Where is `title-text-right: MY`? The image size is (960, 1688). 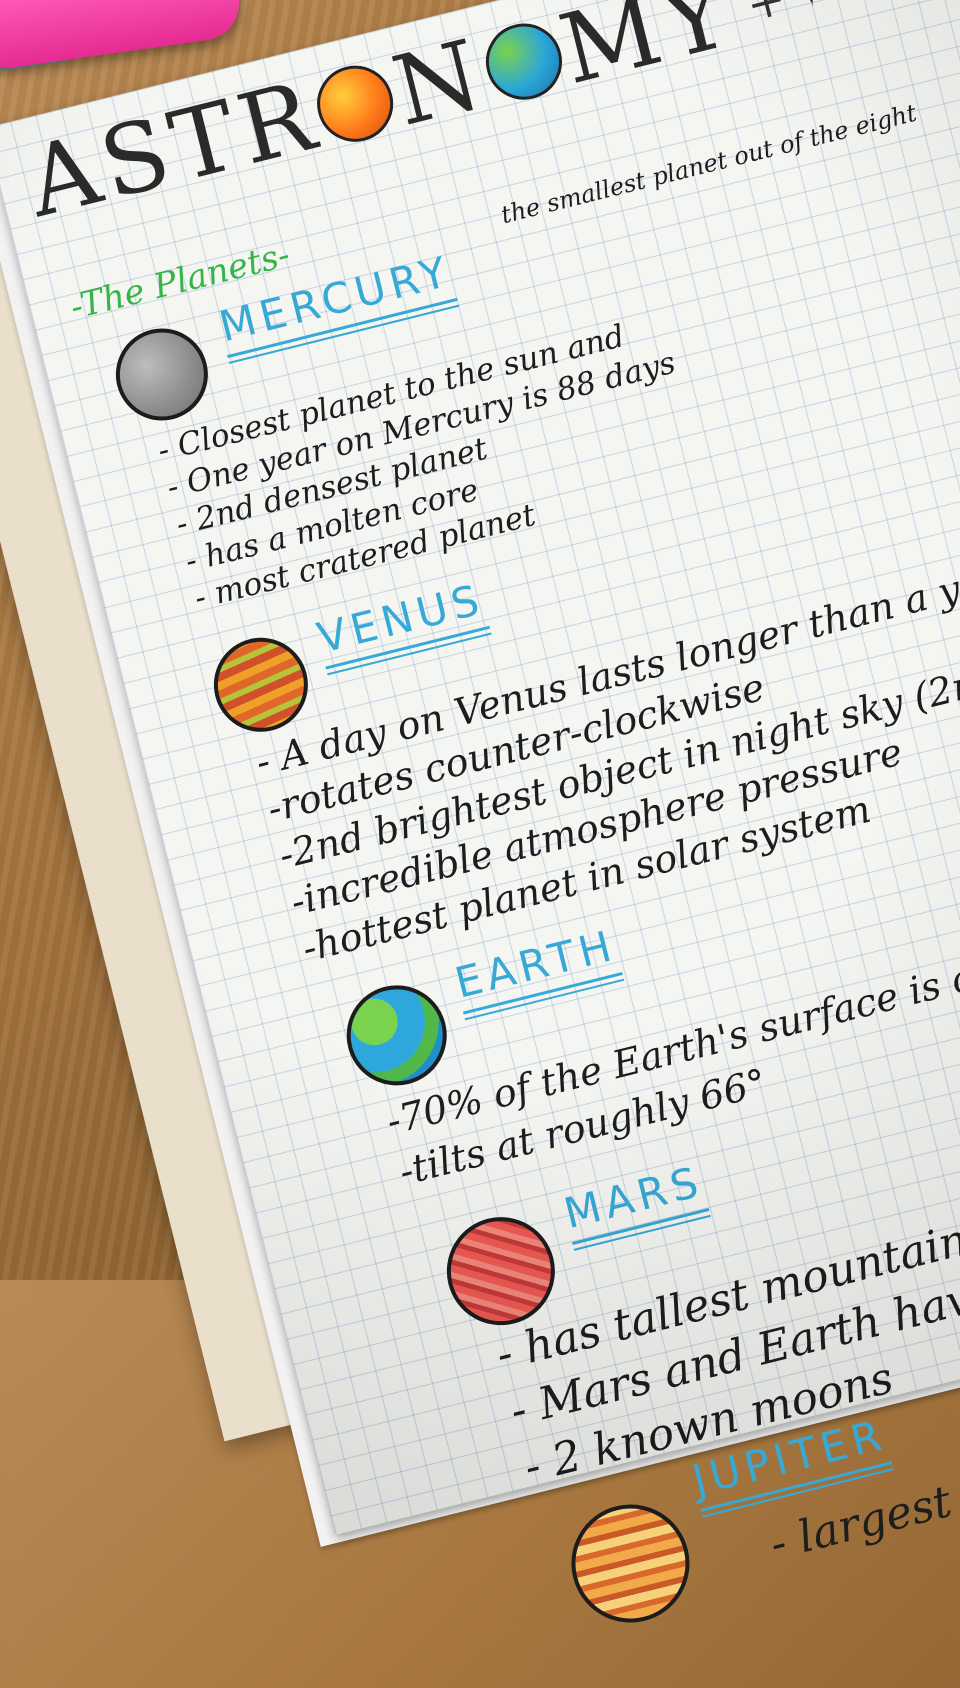 title-text-right: MY is located at coordinates (647, 53).